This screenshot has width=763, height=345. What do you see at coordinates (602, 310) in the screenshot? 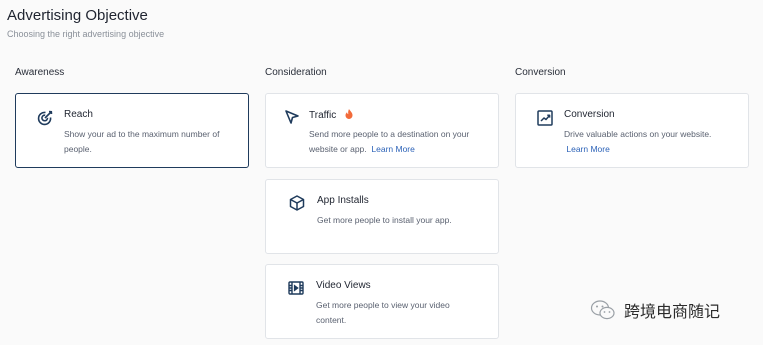
I see `wechat-icon` at bounding box center [602, 310].